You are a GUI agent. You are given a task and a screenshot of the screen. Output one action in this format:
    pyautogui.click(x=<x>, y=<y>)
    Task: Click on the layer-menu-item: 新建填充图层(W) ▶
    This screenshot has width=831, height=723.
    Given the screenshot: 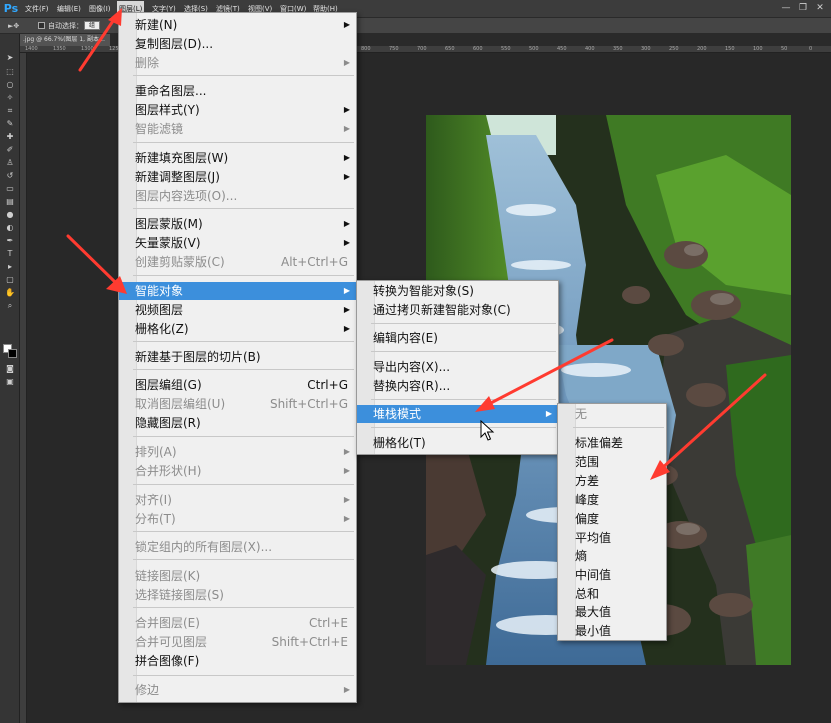 What is the action you would take?
    pyautogui.click(x=237, y=158)
    